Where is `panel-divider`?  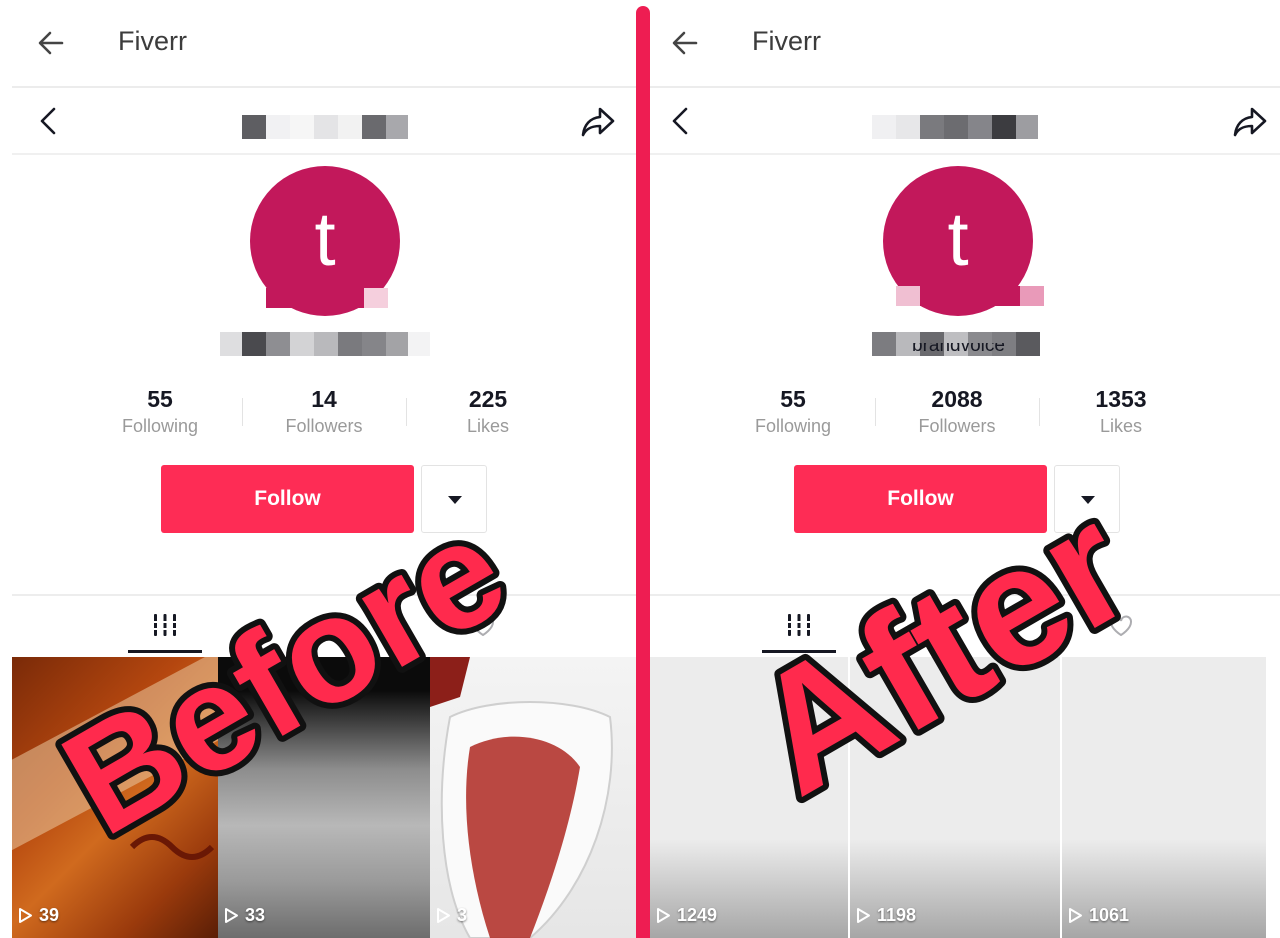
panel-divider is located at coordinates (643, 472).